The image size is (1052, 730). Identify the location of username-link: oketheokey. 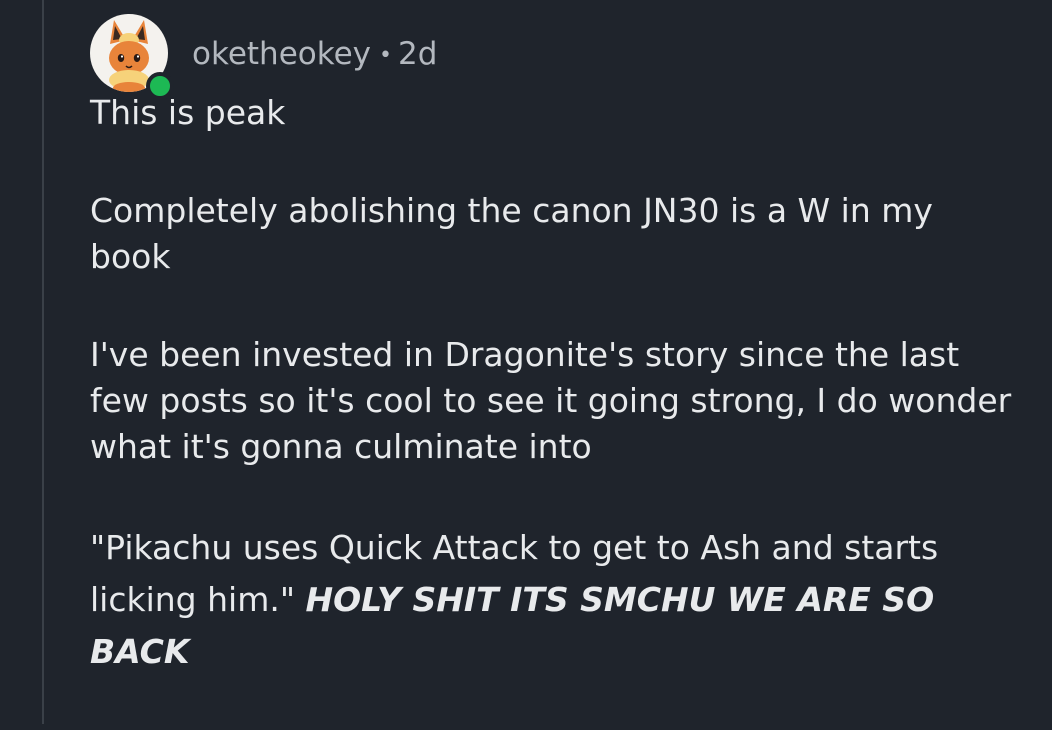
(281, 54).